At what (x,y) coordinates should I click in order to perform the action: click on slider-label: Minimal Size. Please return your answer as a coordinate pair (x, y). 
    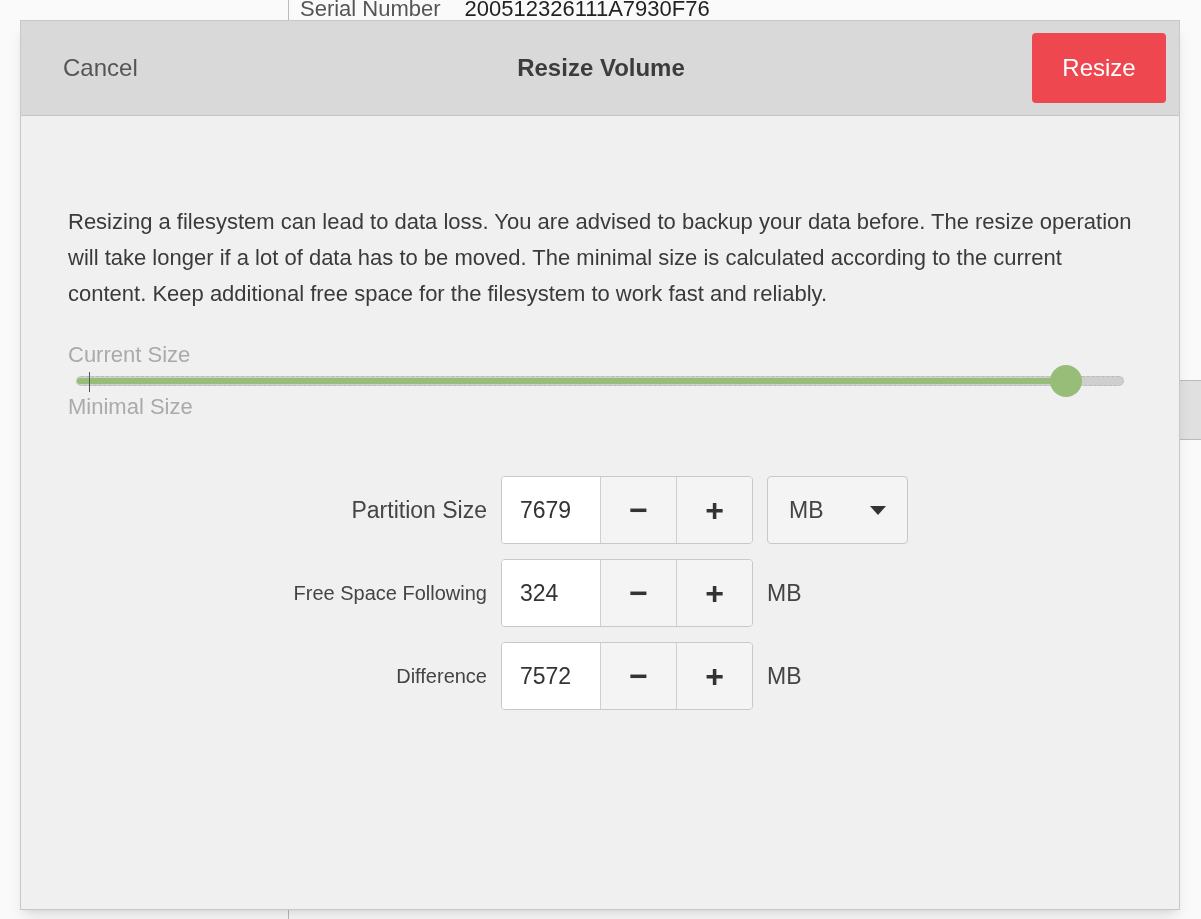
    Looking at the image, I should click on (131, 407).